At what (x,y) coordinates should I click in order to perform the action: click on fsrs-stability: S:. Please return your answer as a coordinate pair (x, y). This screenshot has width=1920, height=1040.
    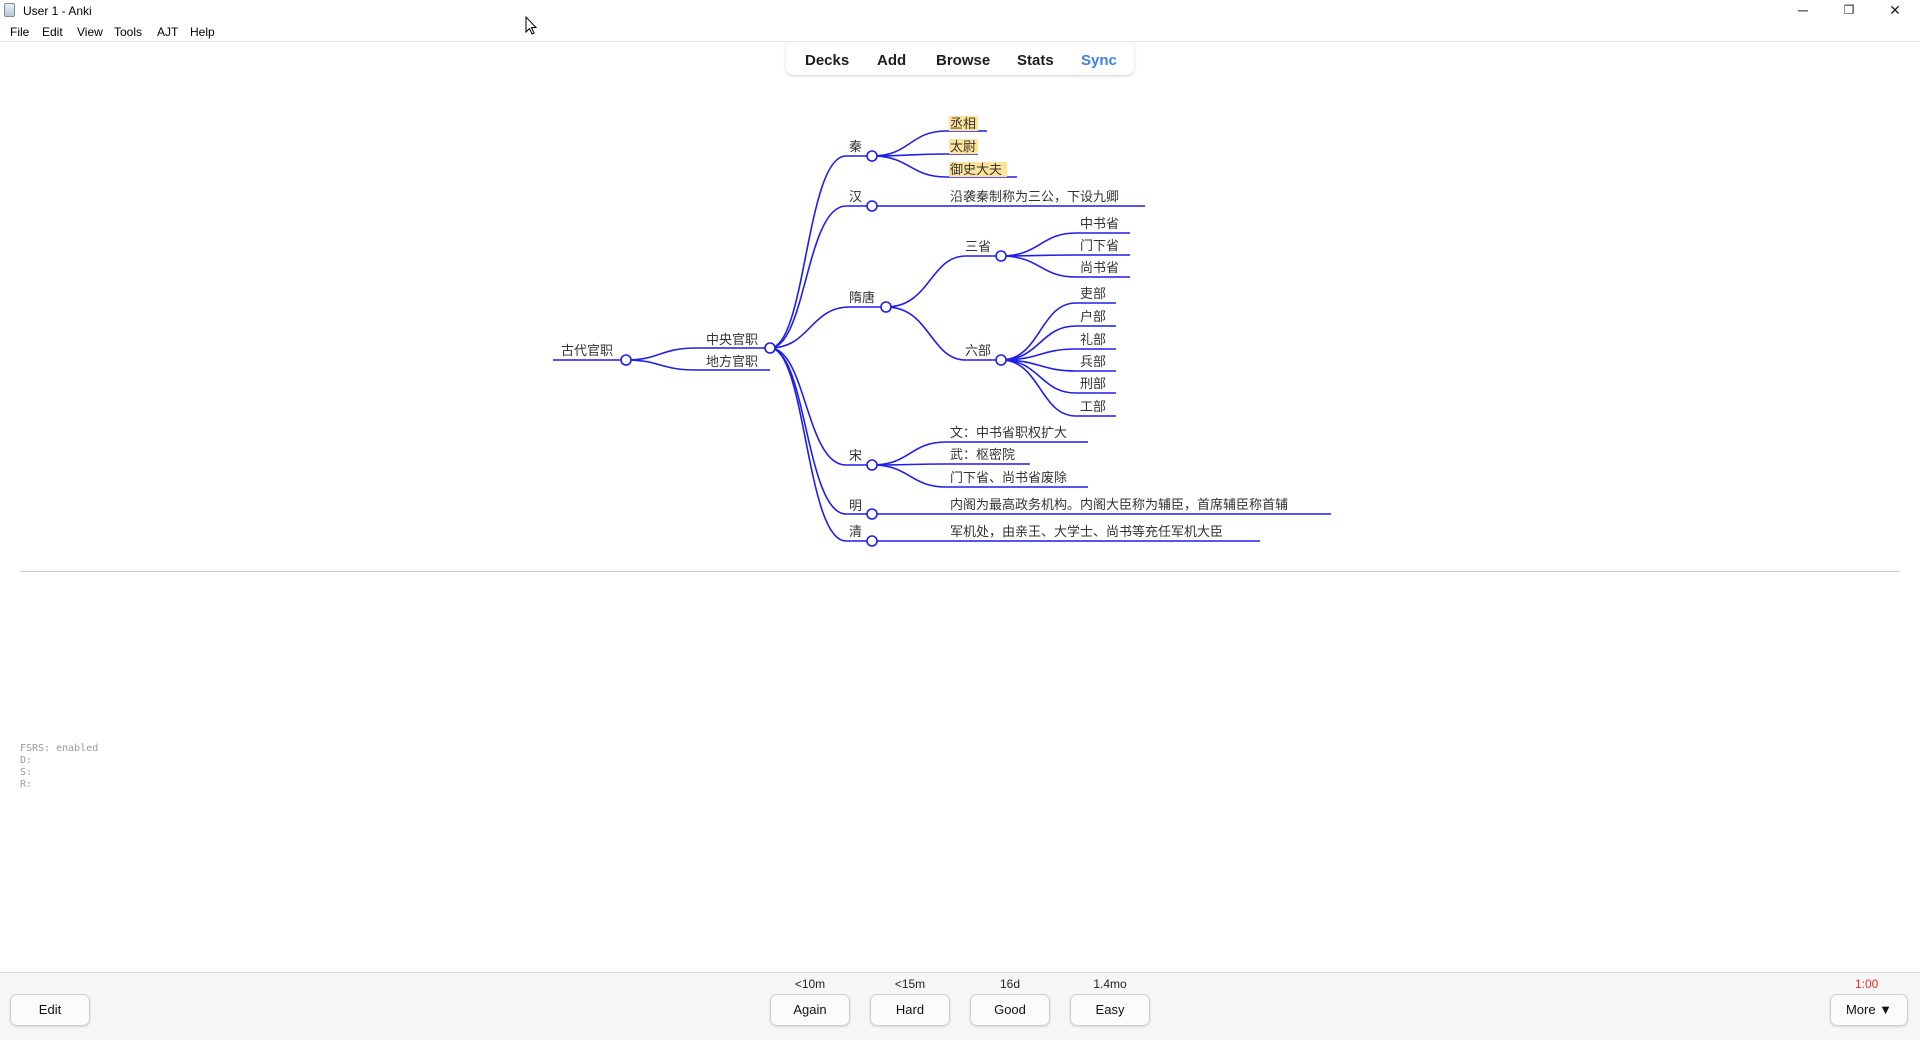
    Looking at the image, I should click on (26, 772).